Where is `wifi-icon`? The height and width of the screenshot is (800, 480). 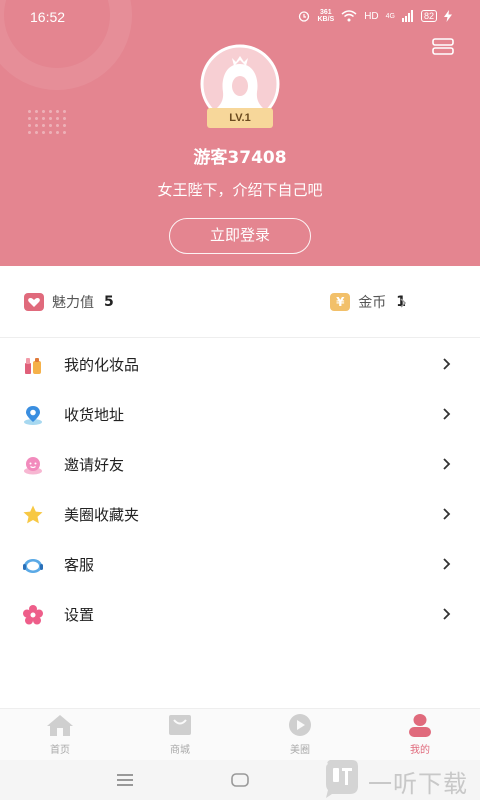
wifi-icon is located at coordinates (349, 16).